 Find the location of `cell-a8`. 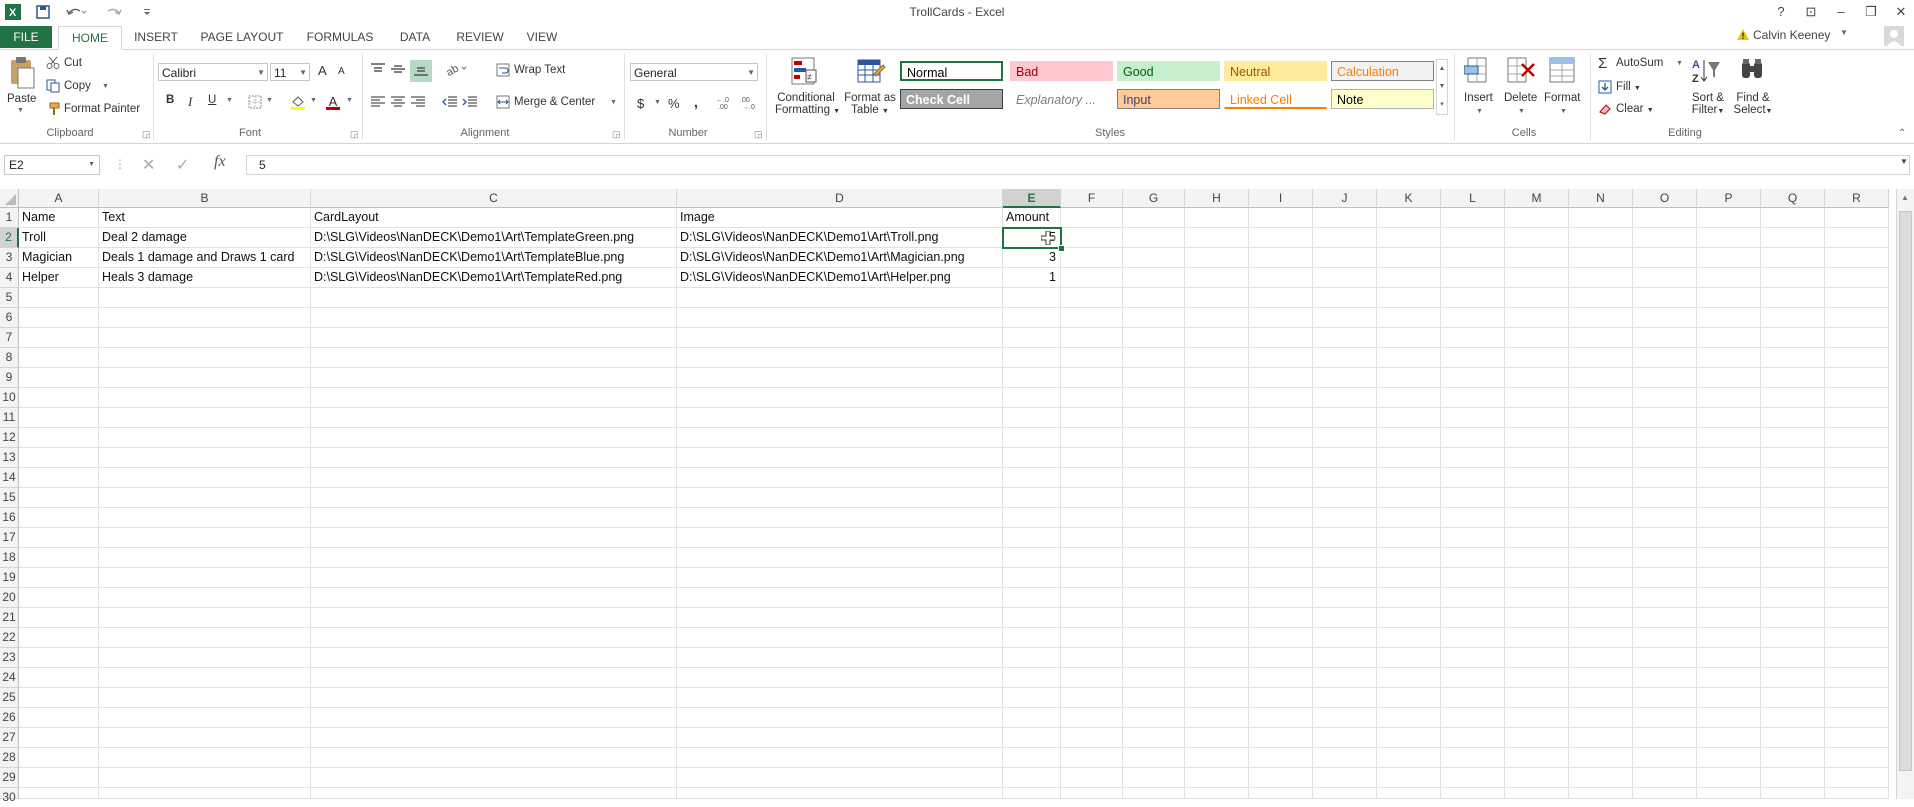

cell-a8 is located at coordinates (59, 358).